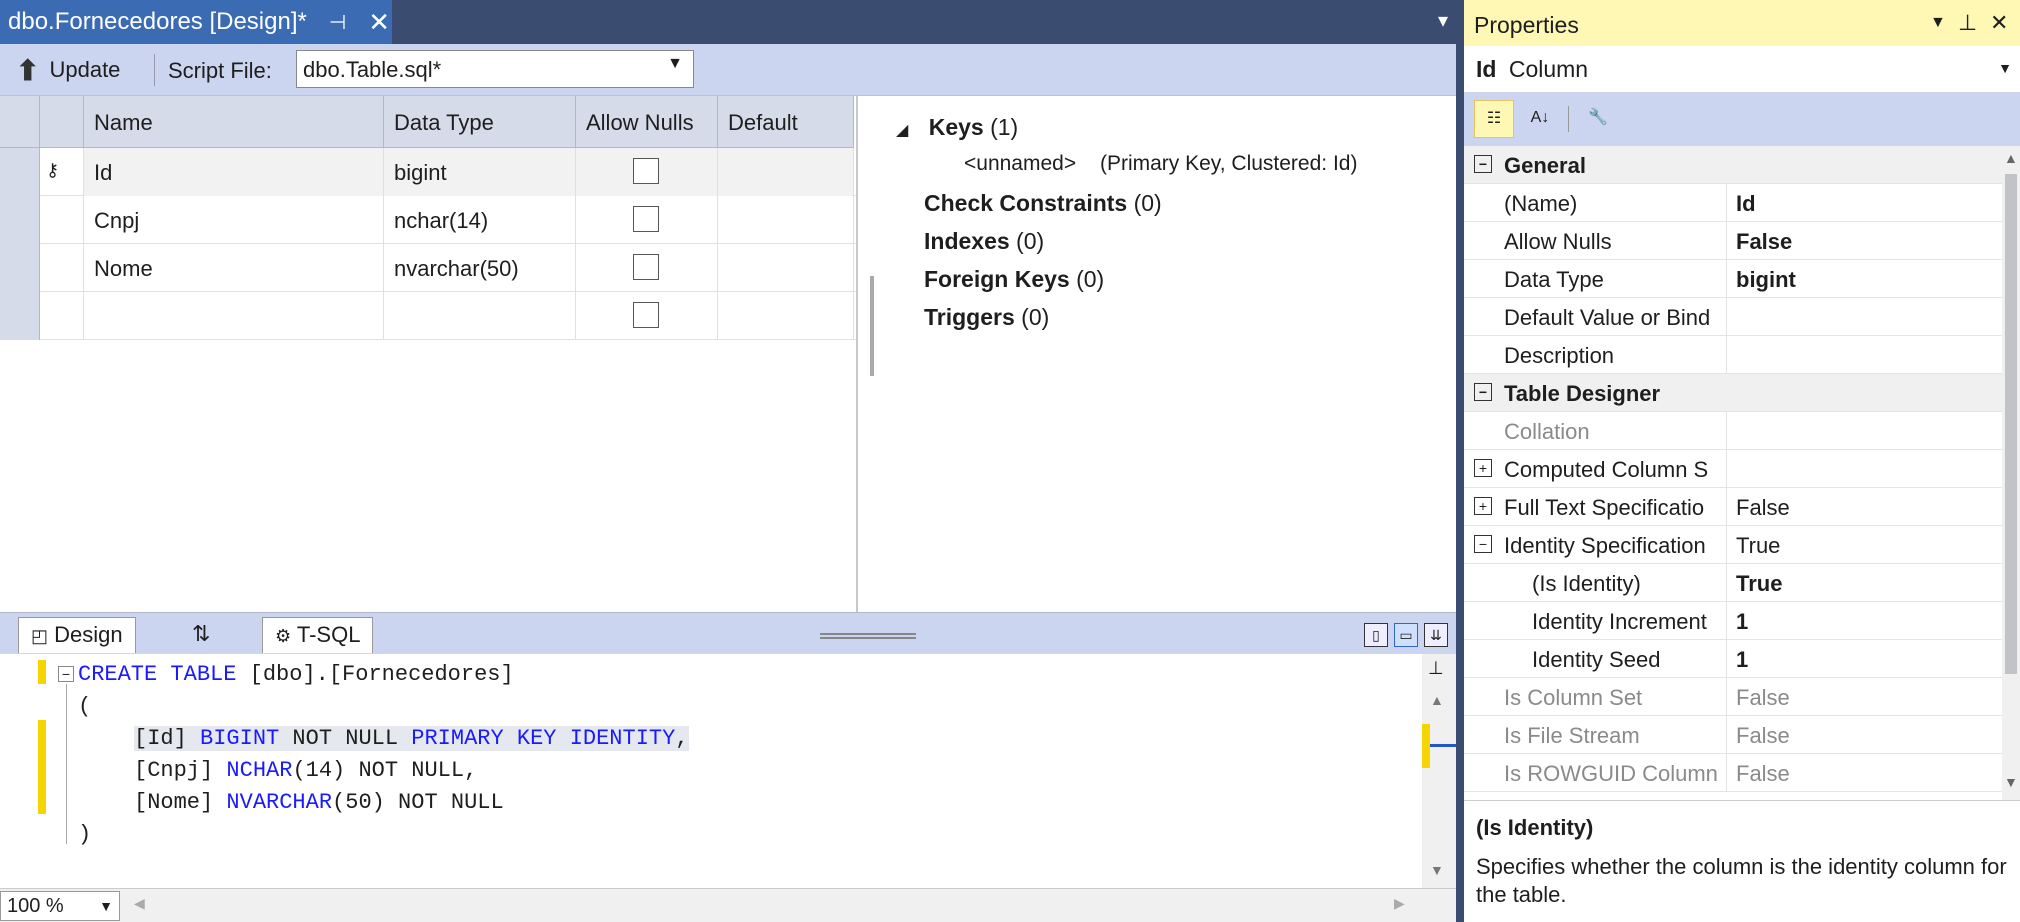 This screenshot has width=2020, height=922. Describe the element at coordinates (957, 127) in the screenshot. I see `keys-node: ◢ Keys (1)` at that location.